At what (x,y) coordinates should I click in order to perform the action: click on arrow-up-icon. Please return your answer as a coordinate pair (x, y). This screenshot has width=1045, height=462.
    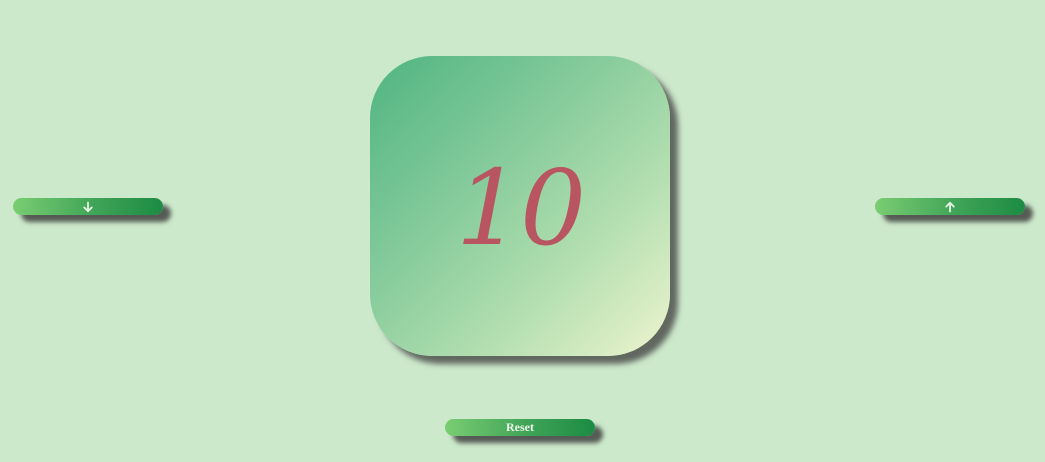
    Looking at the image, I should click on (950, 206).